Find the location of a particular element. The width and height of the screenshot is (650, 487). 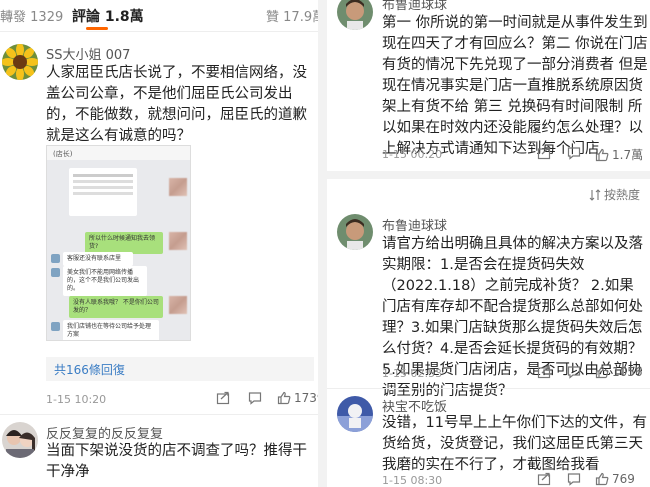

comment-time: 1-15 08:30 is located at coordinates (412, 480).